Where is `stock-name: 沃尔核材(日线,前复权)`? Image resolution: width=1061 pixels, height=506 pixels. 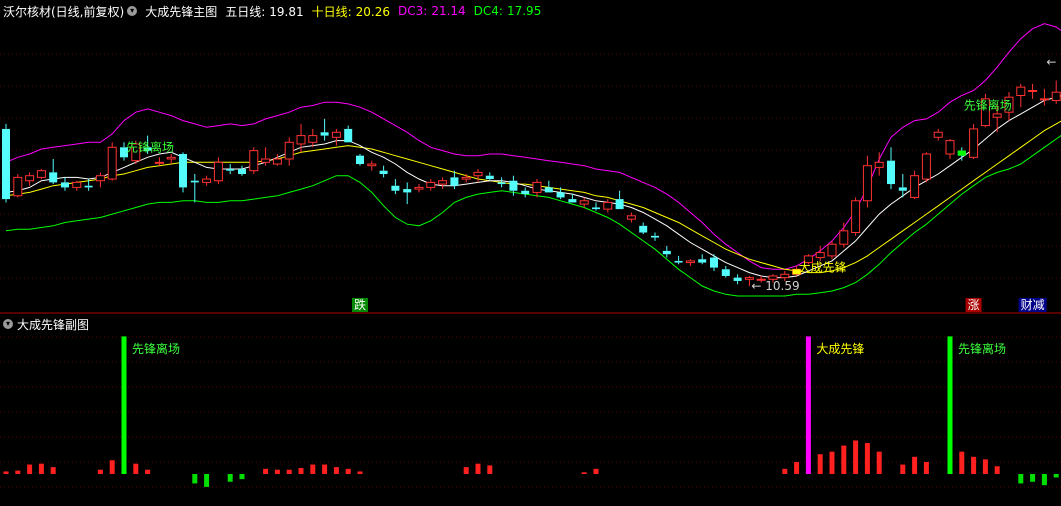
stock-name: 沃尔核材(日线,前复权) is located at coordinates (63, 11).